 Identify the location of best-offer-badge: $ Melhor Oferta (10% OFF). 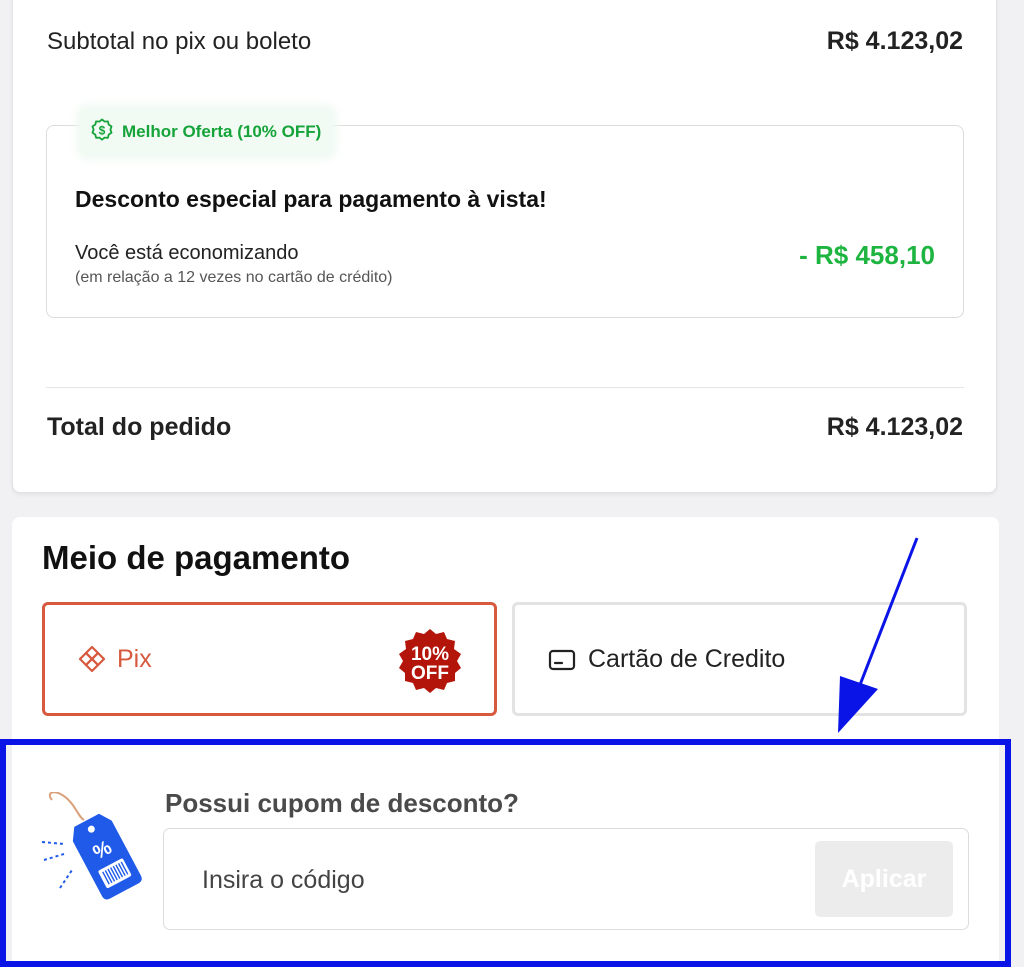
(207, 132).